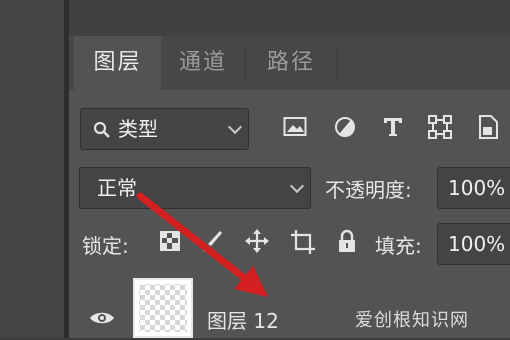 The image size is (510, 340). What do you see at coordinates (412, 320) in the screenshot?
I see `watermark-text: 爱创根知识网` at bounding box center [412, 320].